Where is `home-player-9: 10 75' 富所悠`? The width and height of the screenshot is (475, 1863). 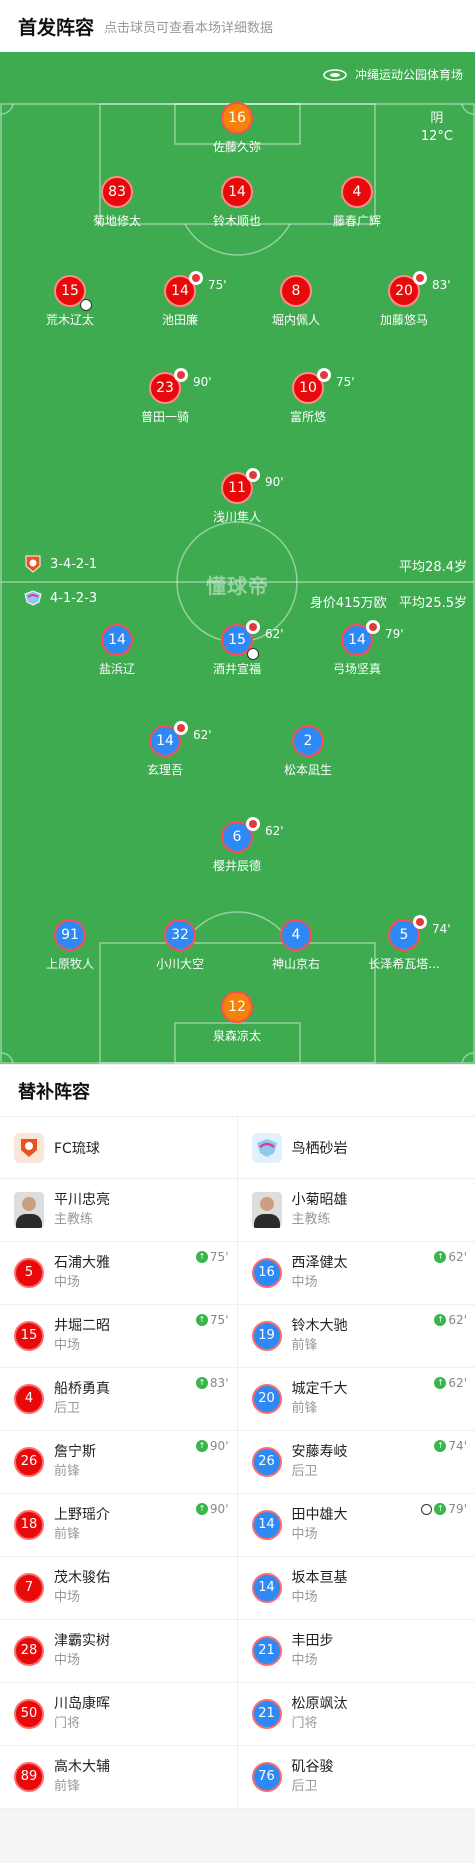 home-player-9: 10 75' 富所悠 is located at coordinates (308, 396).